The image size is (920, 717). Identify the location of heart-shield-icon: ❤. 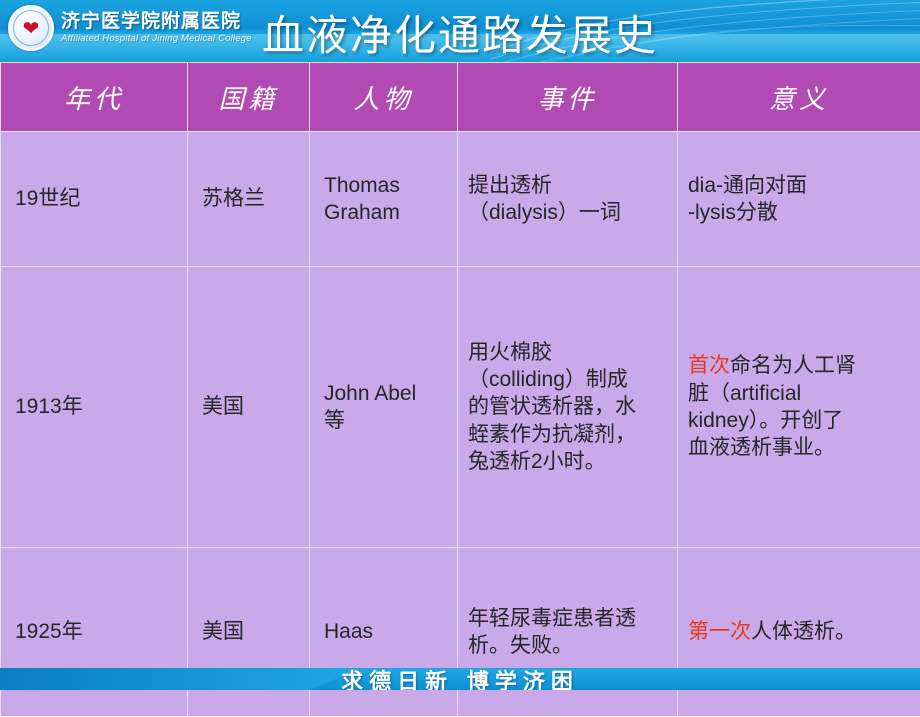
(31, 28).